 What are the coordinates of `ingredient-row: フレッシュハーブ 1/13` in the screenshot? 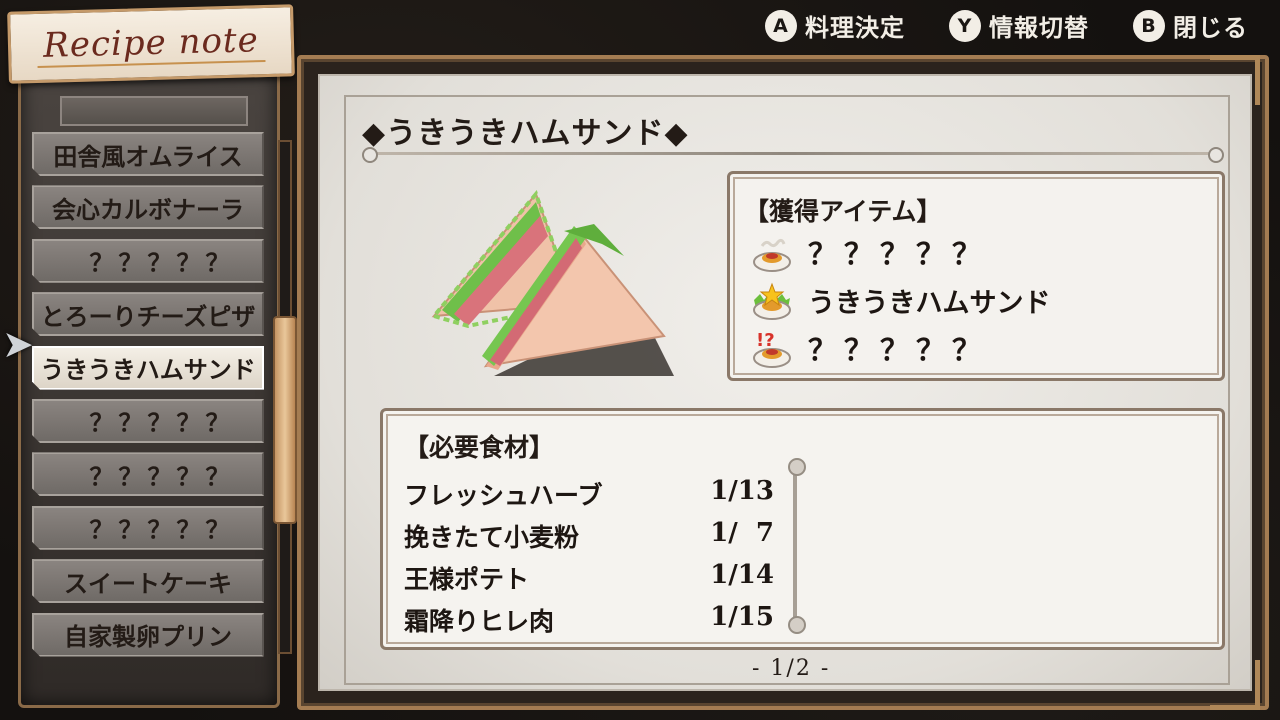 It's located at (589, 494).